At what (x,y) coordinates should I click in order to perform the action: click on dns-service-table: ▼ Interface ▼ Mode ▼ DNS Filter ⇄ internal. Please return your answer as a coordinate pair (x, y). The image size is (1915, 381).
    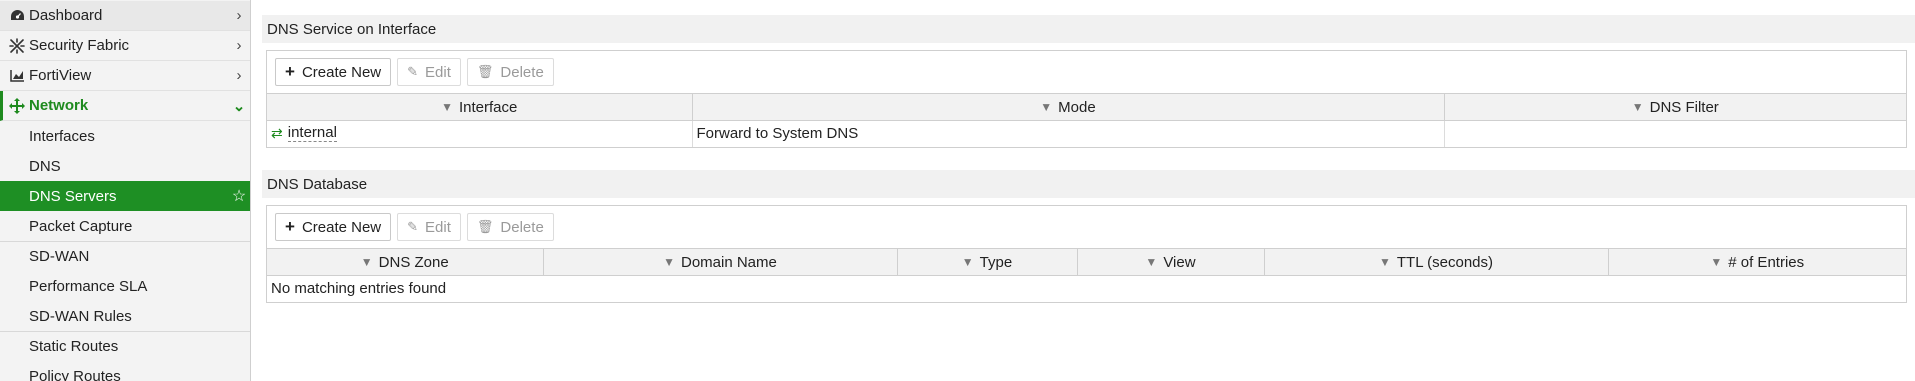
    Looking at the image, I should click on (1086, 120).